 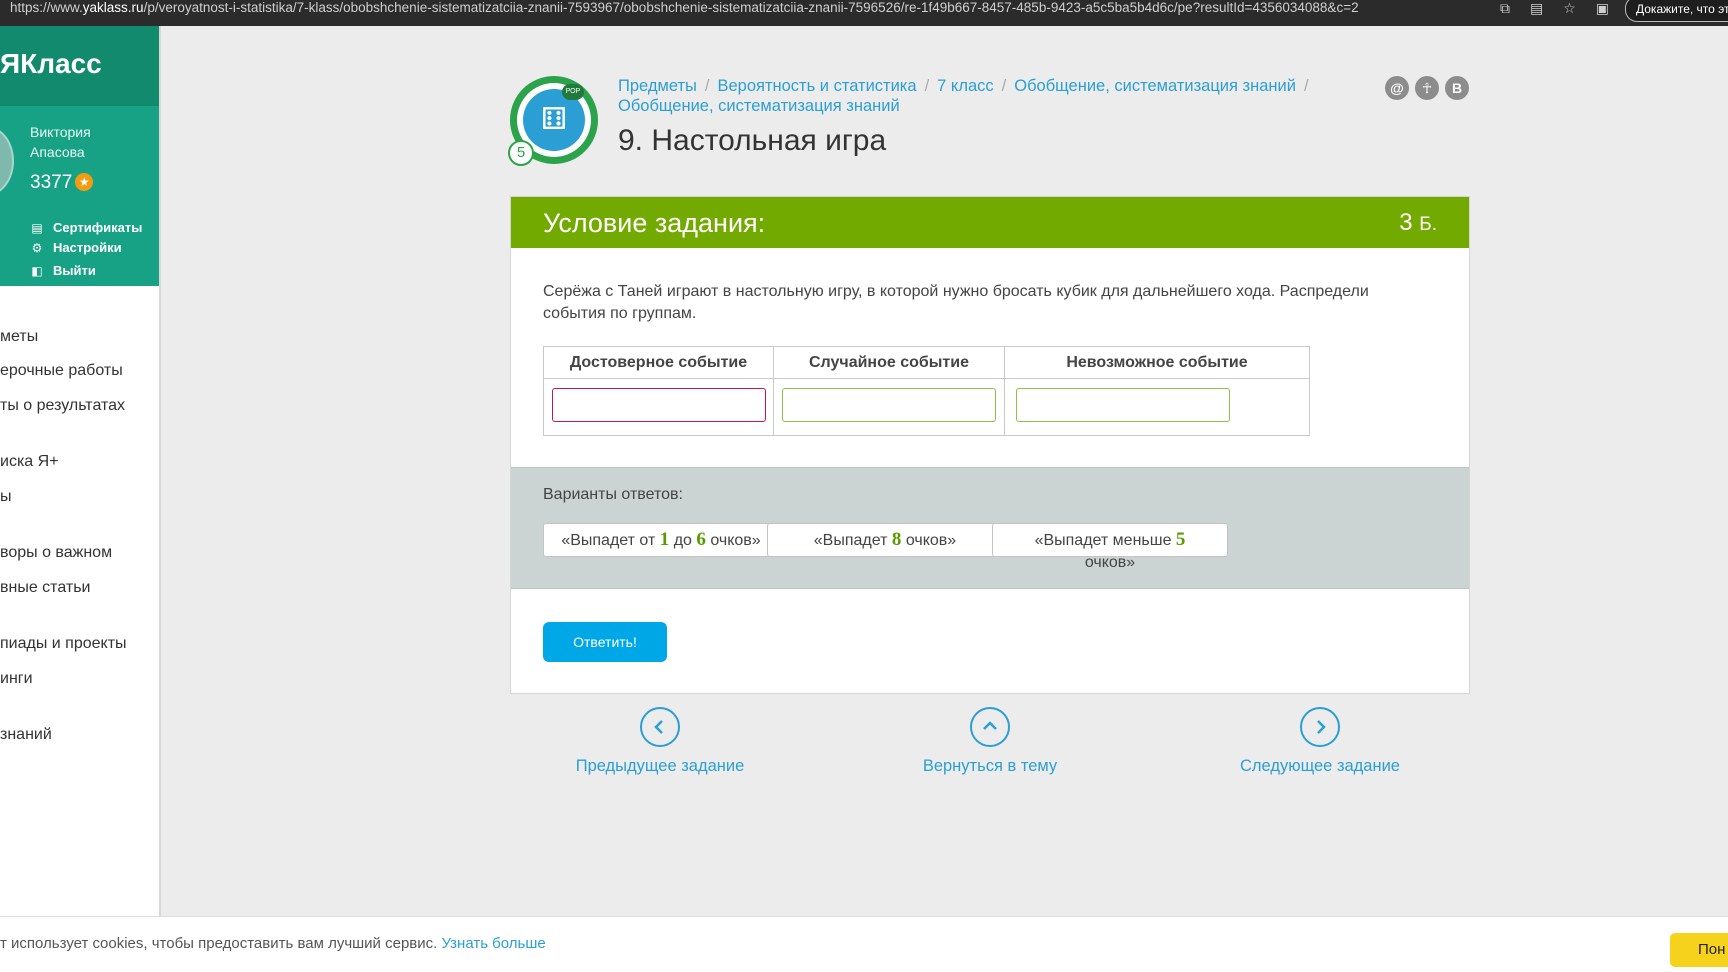 I want to click on answers-label: Варианты ответов:, so click(x=613, y=494).